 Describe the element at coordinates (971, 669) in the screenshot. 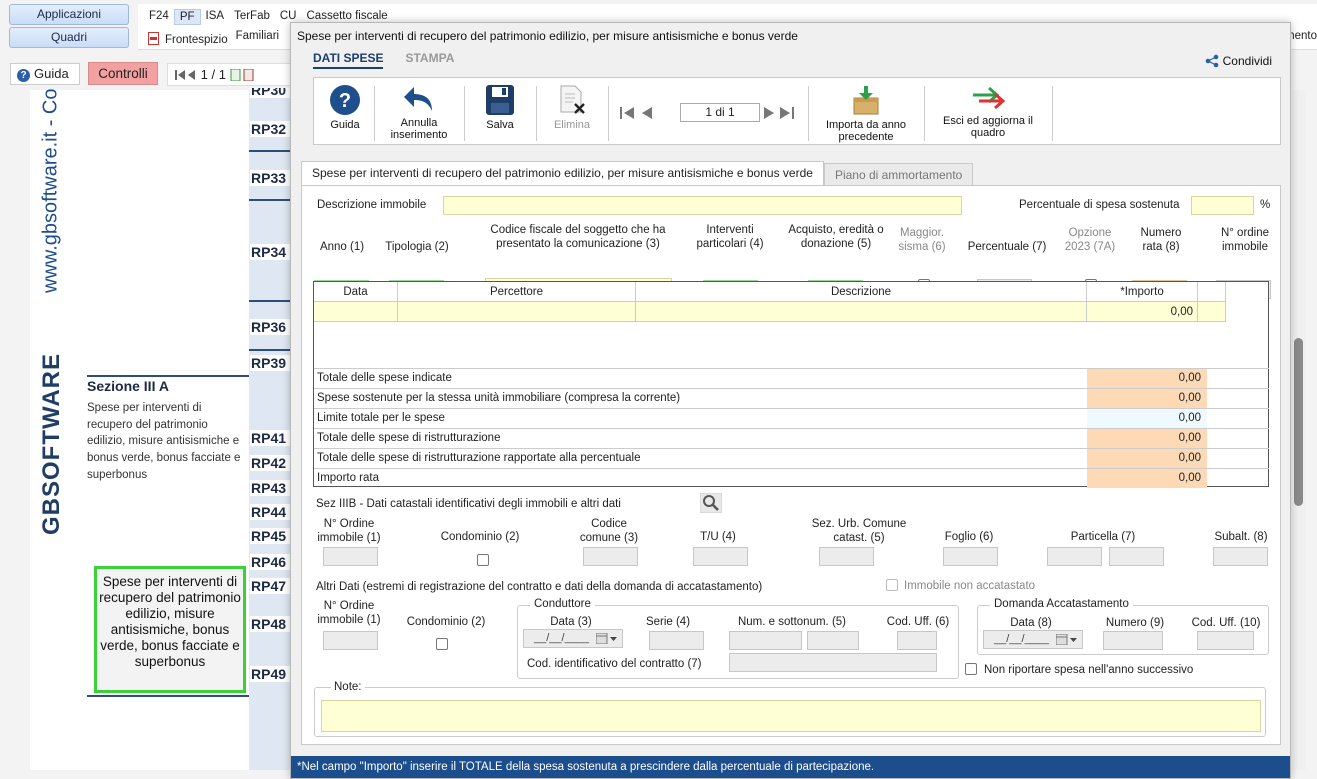

I see `non-riportare-checkbox` at that location.